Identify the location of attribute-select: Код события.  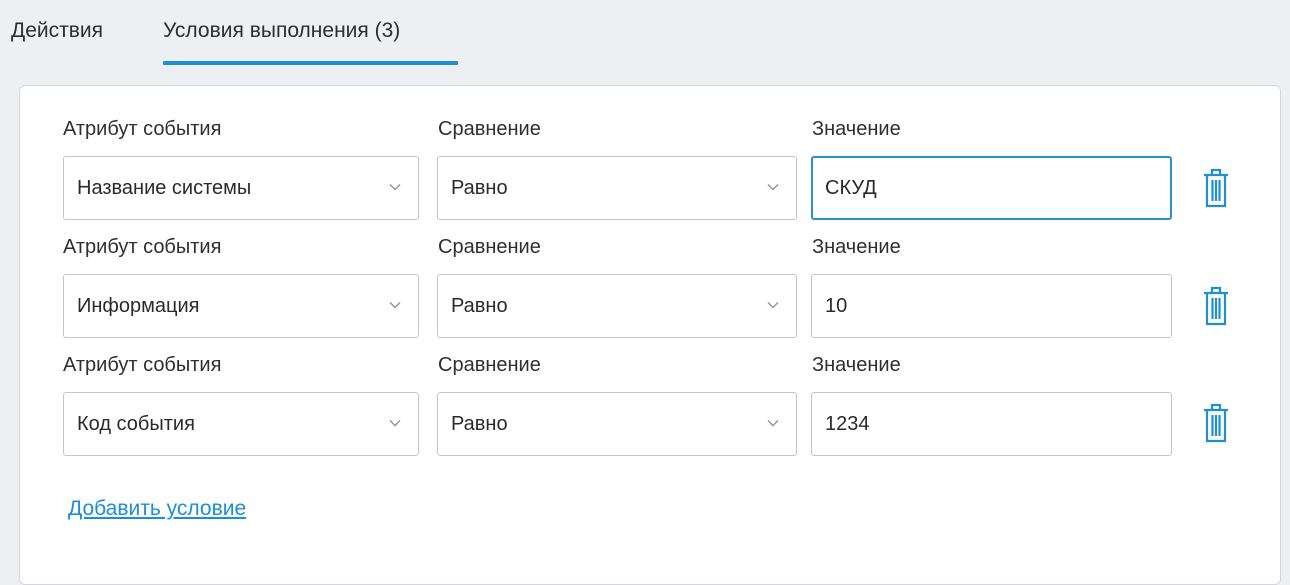
(241, 424).